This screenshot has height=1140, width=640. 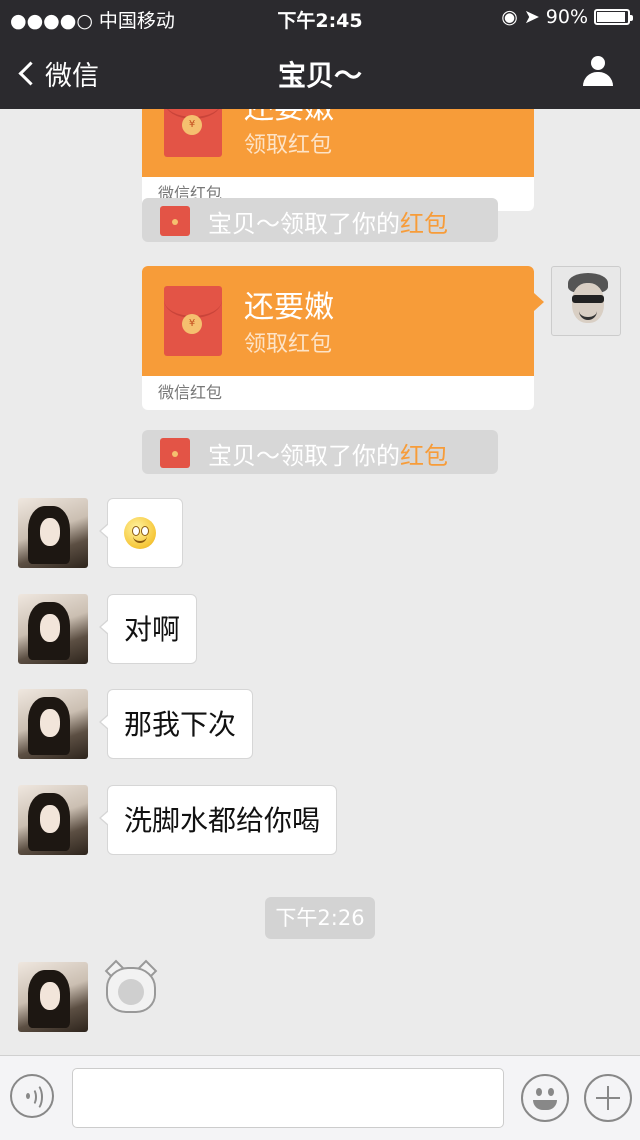 I want to click on person-icon, so click(x=598, y=72).